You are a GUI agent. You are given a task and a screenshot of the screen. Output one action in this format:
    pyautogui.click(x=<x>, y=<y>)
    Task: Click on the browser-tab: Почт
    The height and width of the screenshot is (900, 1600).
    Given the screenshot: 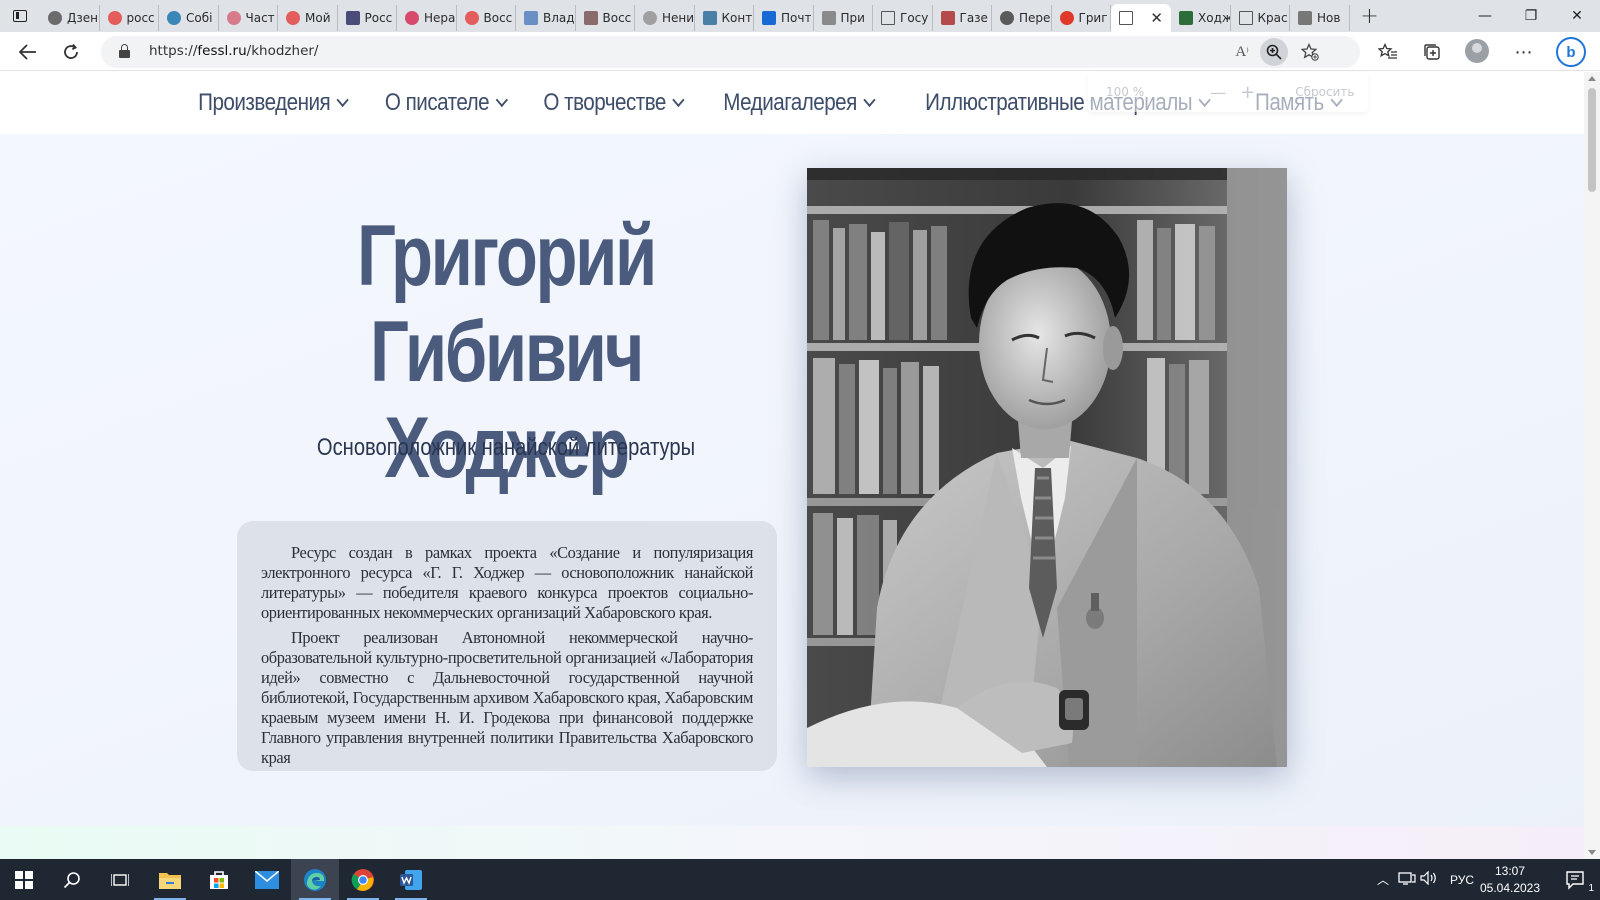 What is the action you would take?
    pyautogui.click(x=784, y=18)
    